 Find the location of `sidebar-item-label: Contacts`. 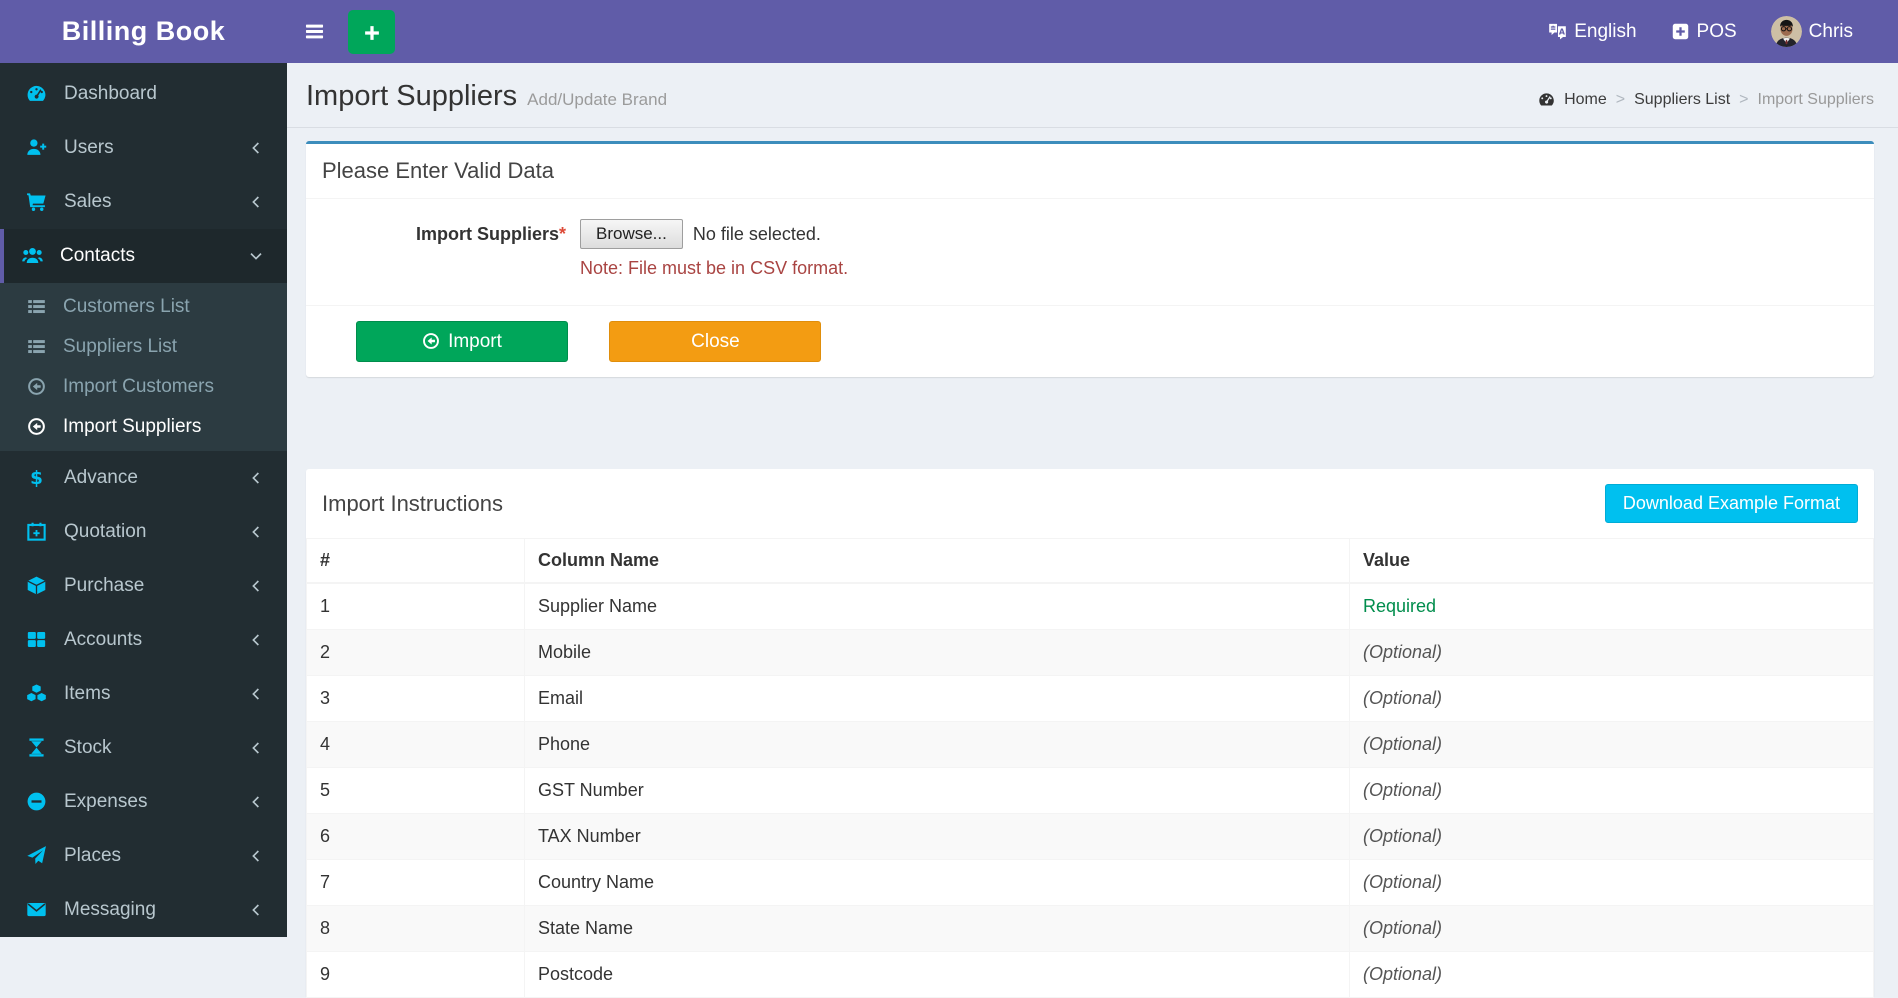

sidebar-item-label: Contacts is located at coordinates (97, 255).